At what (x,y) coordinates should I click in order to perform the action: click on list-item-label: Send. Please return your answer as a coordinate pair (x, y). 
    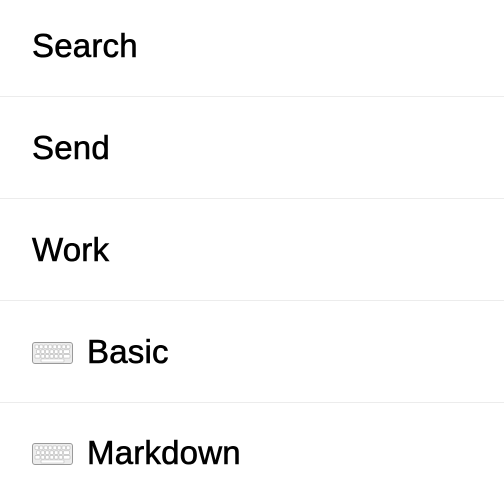
    Looking at the image, I should click on (71, 147).